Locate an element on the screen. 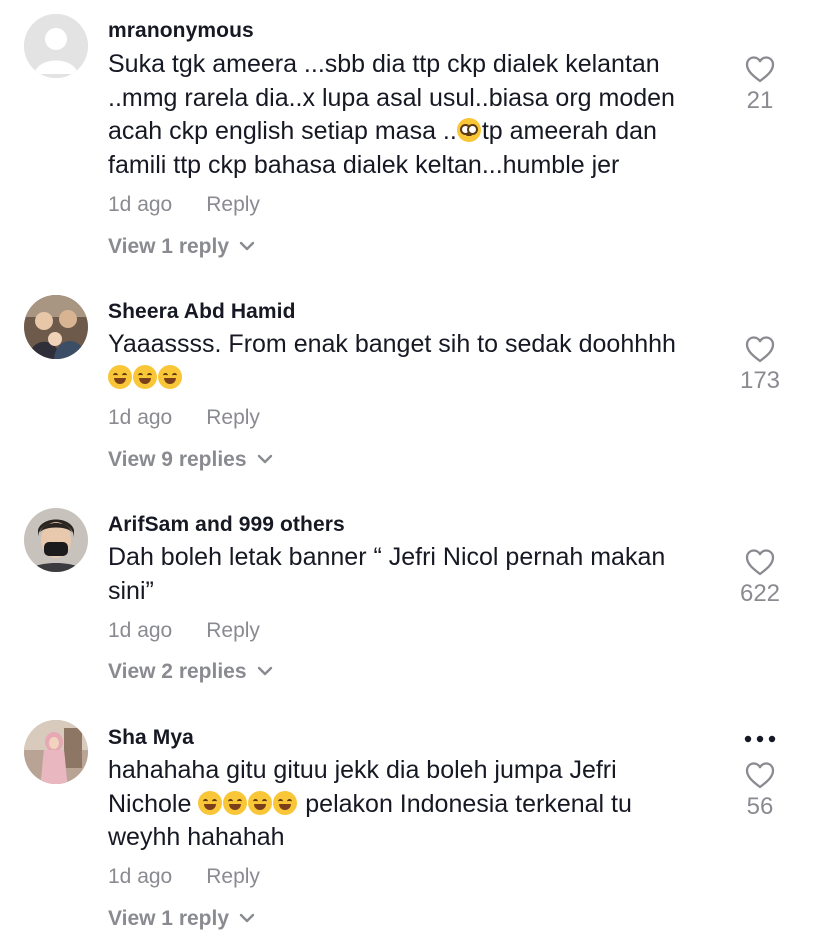 The image size is (824, 946). comment-text-segment: tp ameerah dan is located at coordinates (569, 131).